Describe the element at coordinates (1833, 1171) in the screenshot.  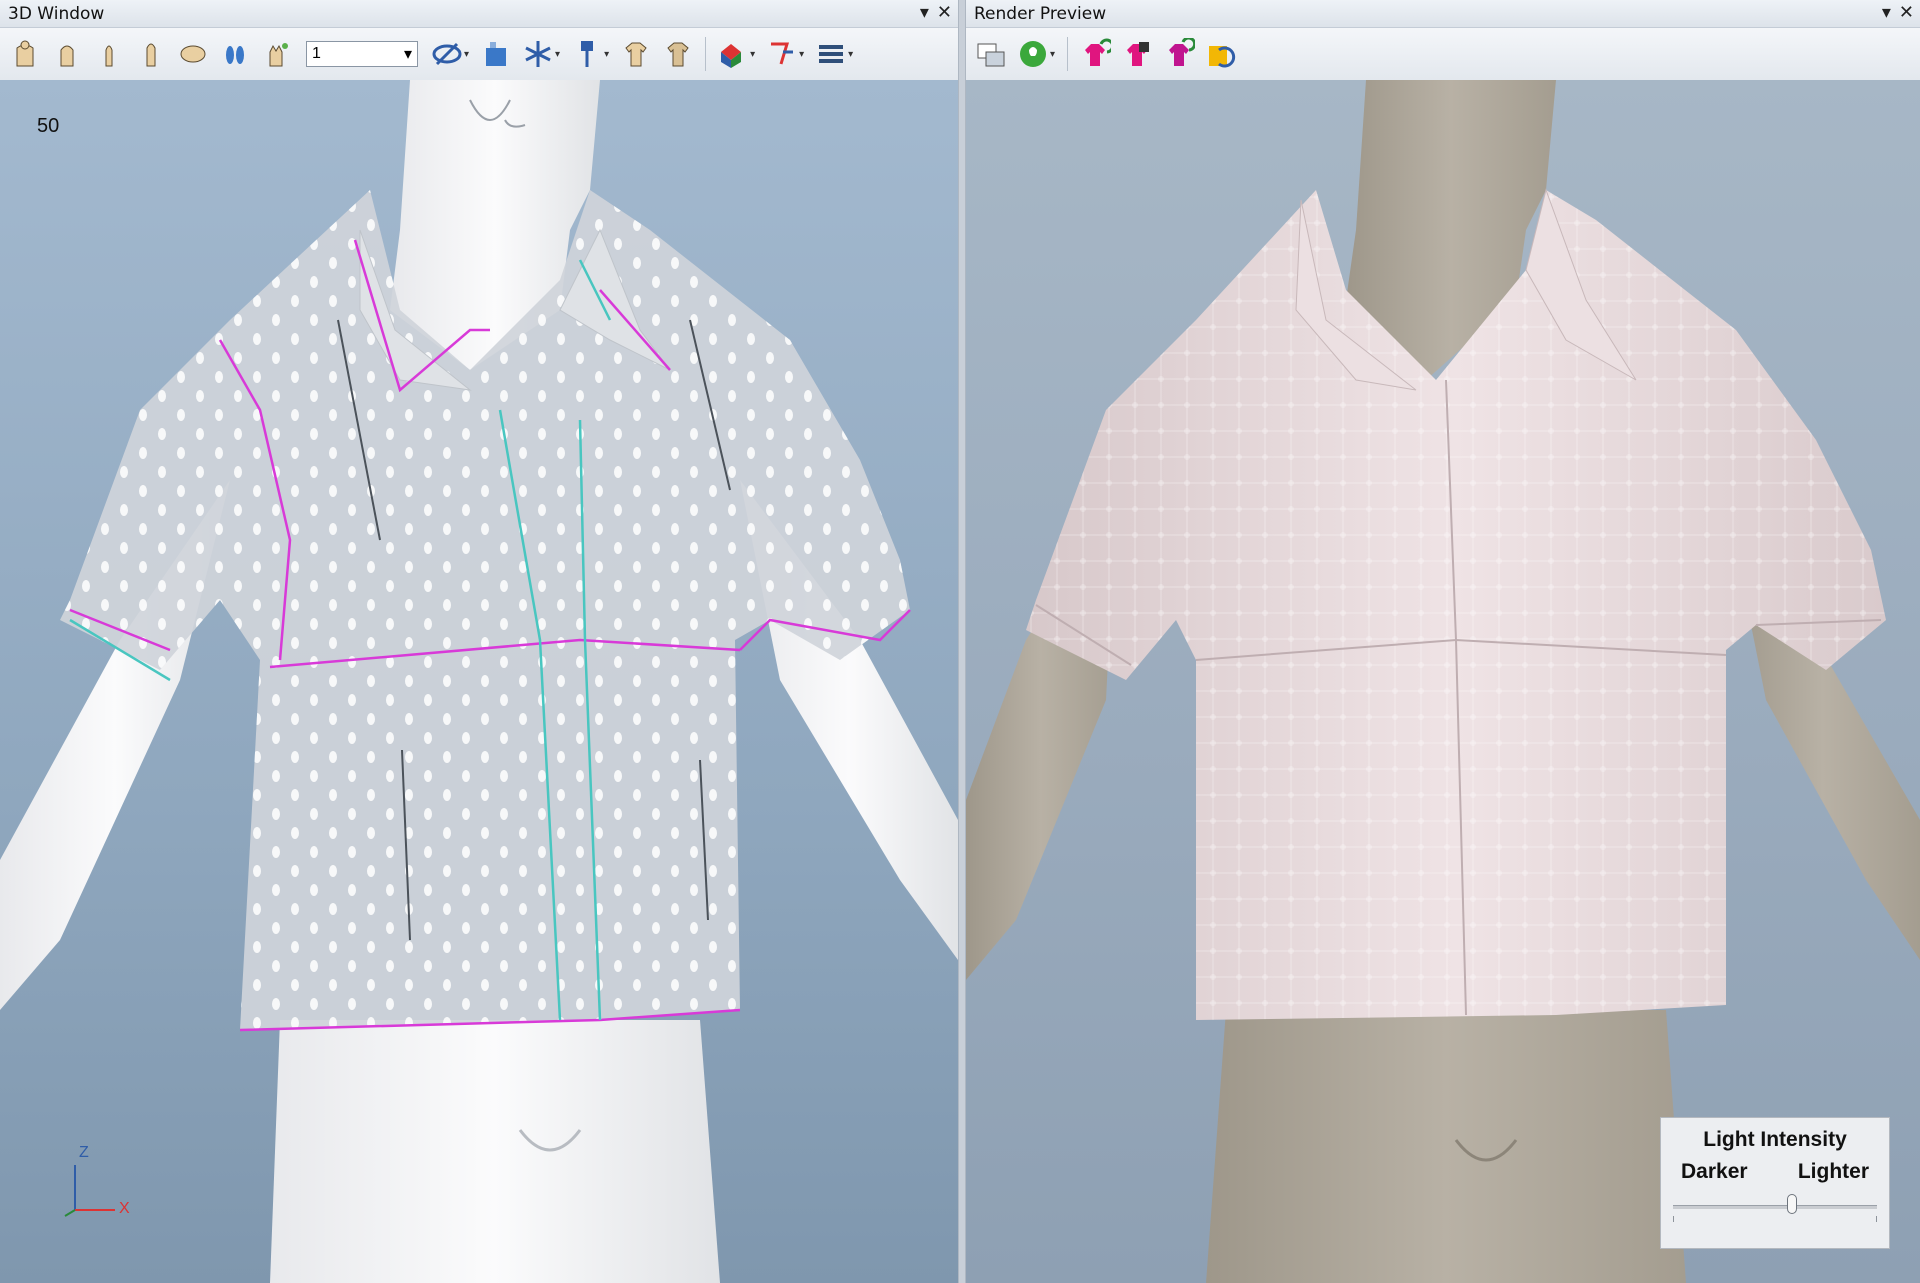
I see `lighter-label: Lighter` at that location.